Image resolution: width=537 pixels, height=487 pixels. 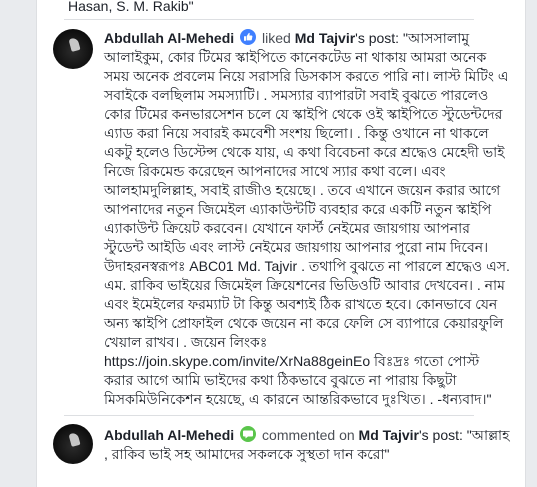 What do you see at coordinates (248, 37) in the screenshot?
I see `like-icon` at bounding box center [248, 37].